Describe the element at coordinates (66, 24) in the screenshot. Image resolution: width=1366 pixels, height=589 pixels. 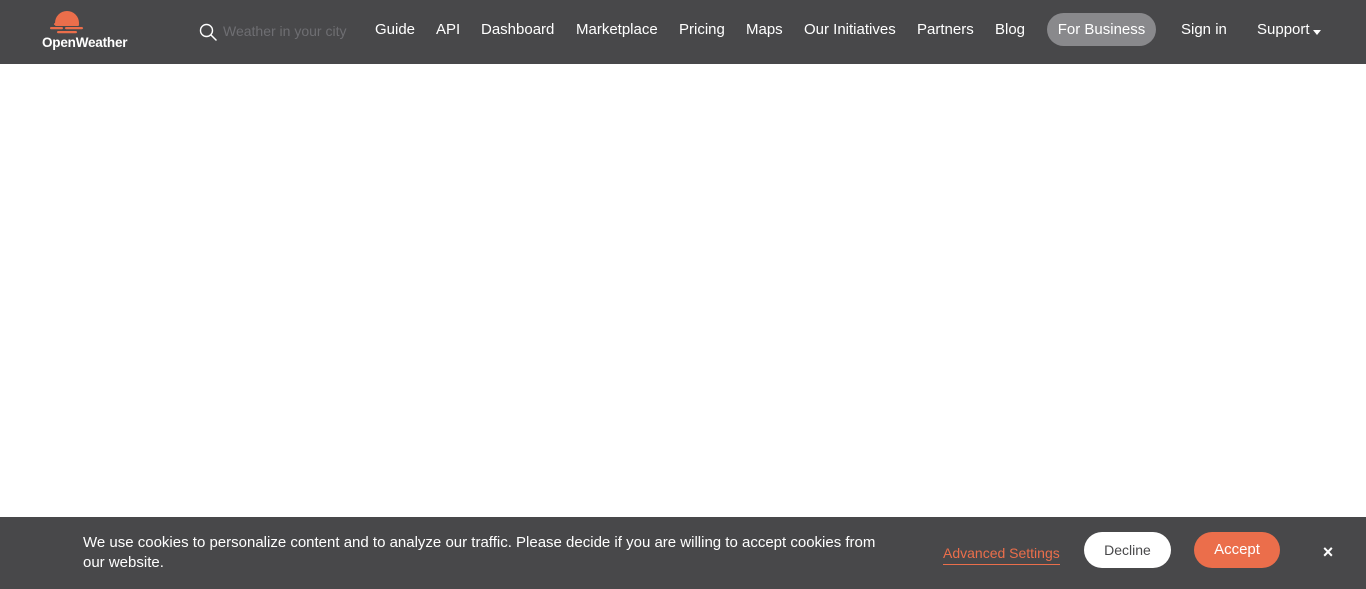
I see `sun-icon` at that location.